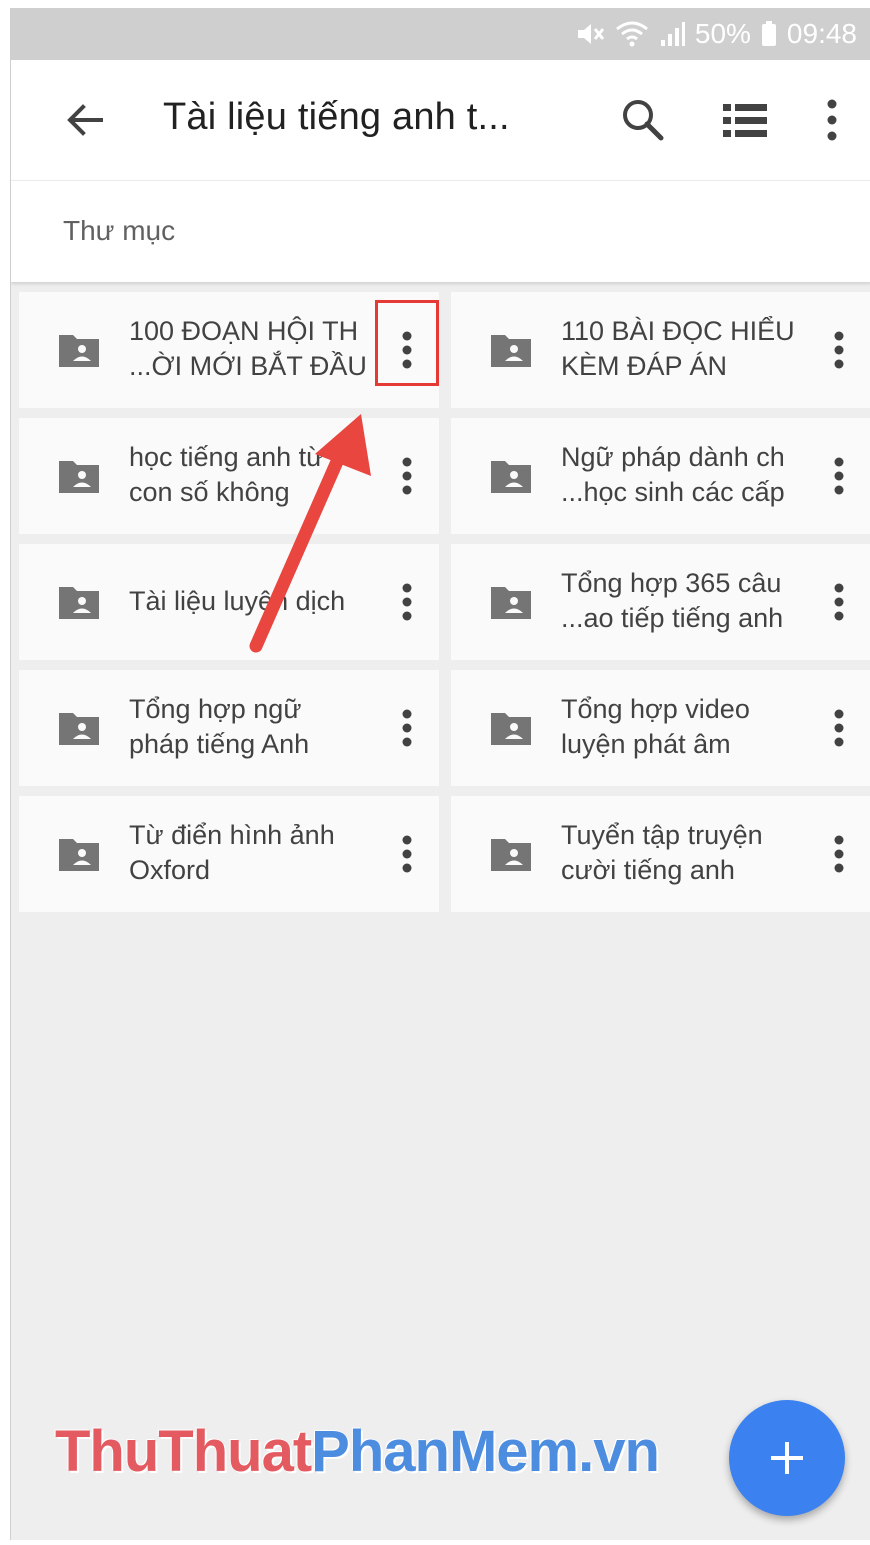  I want to click on folder-card: 100 ĐOẠN HỘI TH ...ỜI MỚI BẮT ĐẦU, so click(229, 350).